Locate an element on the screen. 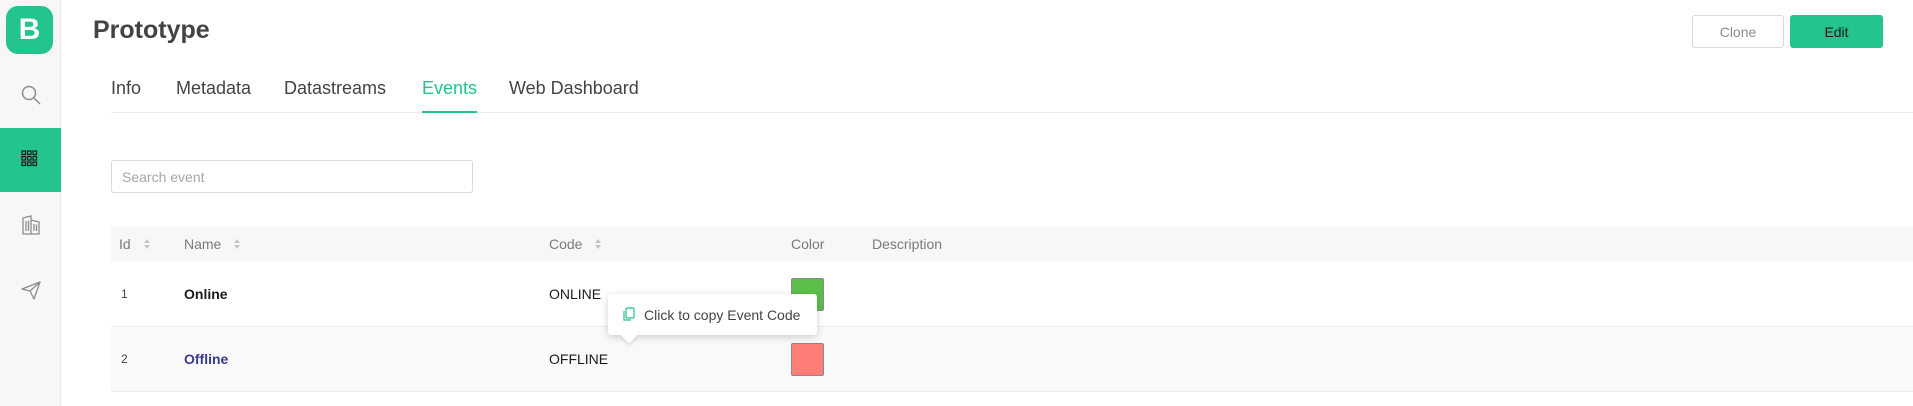  sidebar: B is located at coordinates (30, 203).